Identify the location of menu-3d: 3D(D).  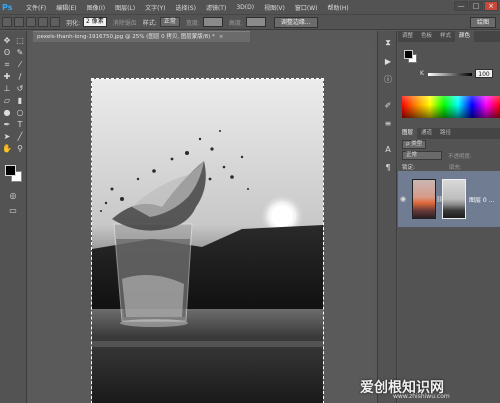
(245, 7).